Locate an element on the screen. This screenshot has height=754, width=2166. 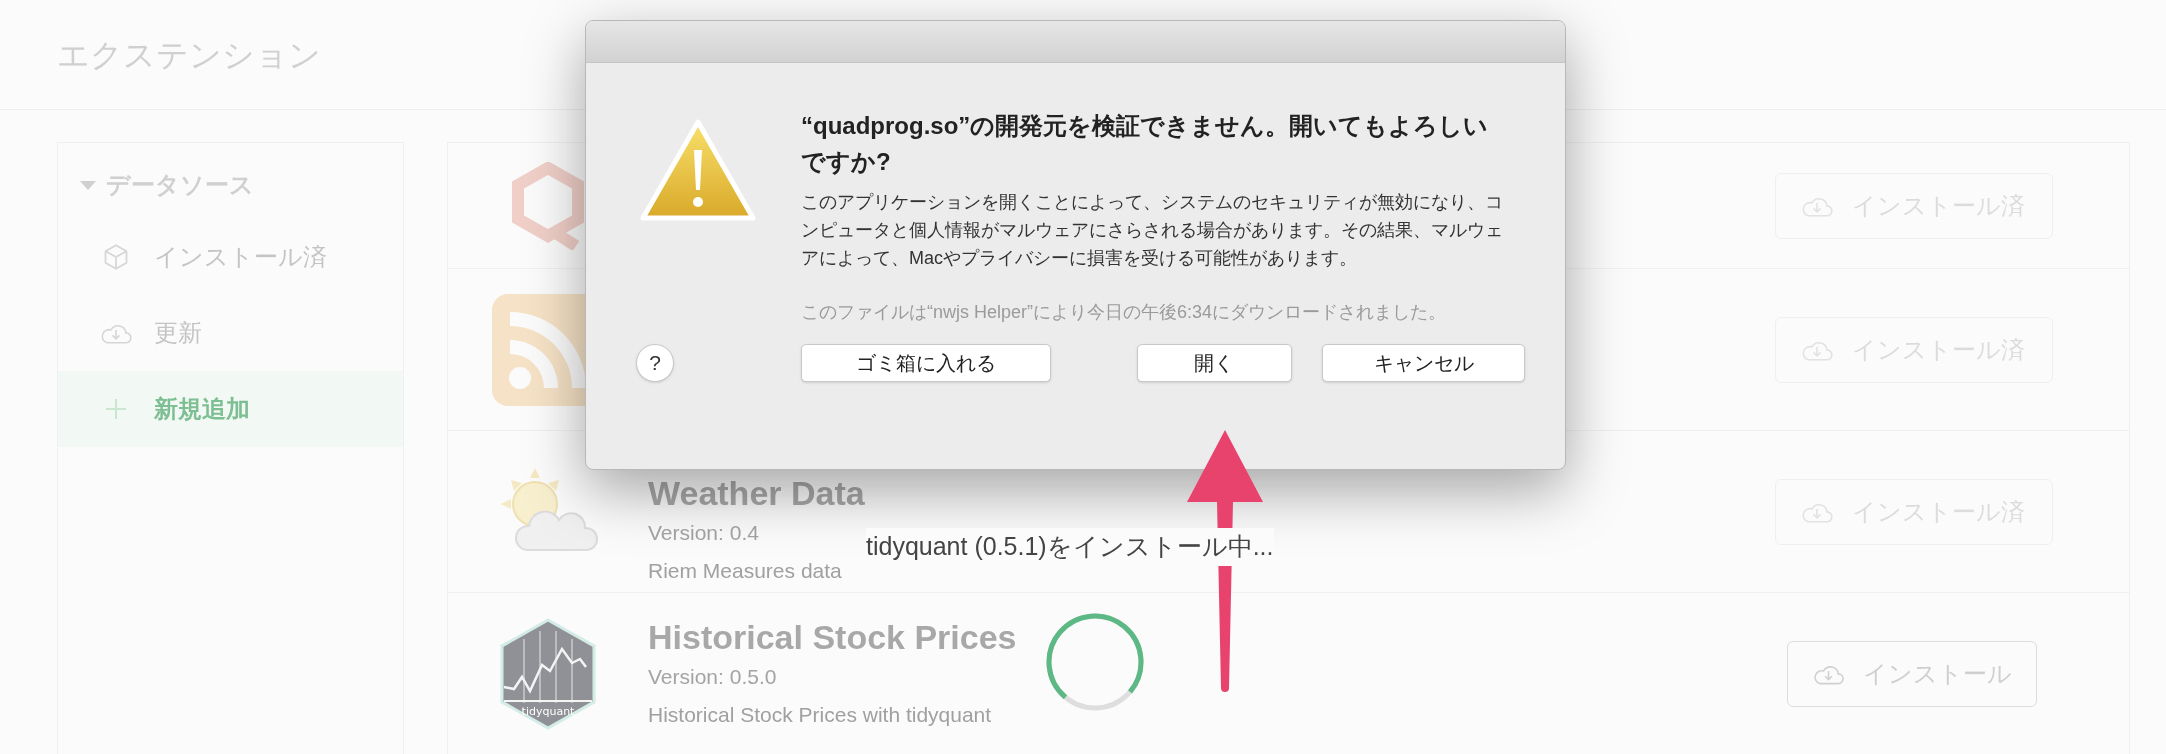
disclosure-triangle-icon is located at coordinates (88, 185).